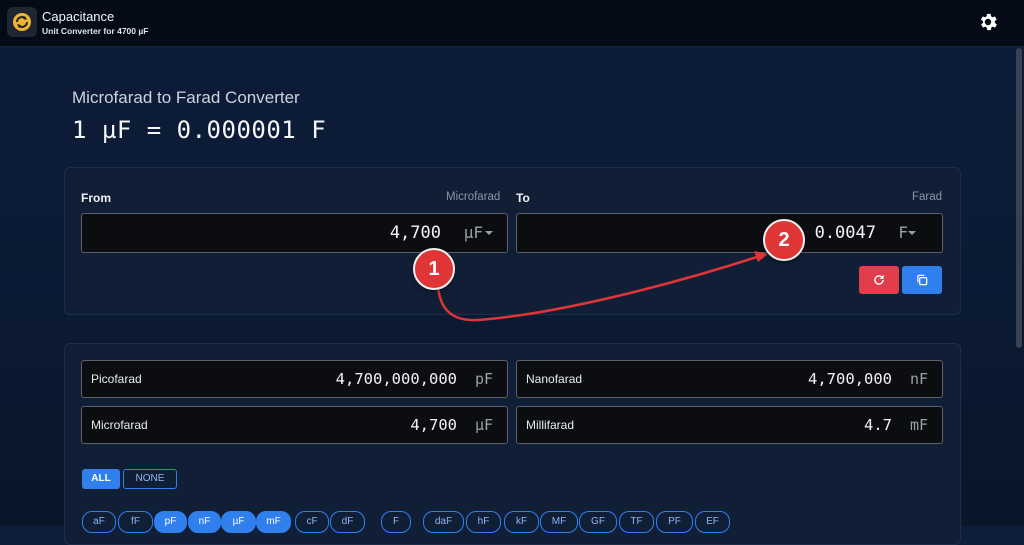  What do you see at coordinates (473, 197) in the screenshot?
I see `from-unit-name: Microfarad` at bounding box center [473, 197].